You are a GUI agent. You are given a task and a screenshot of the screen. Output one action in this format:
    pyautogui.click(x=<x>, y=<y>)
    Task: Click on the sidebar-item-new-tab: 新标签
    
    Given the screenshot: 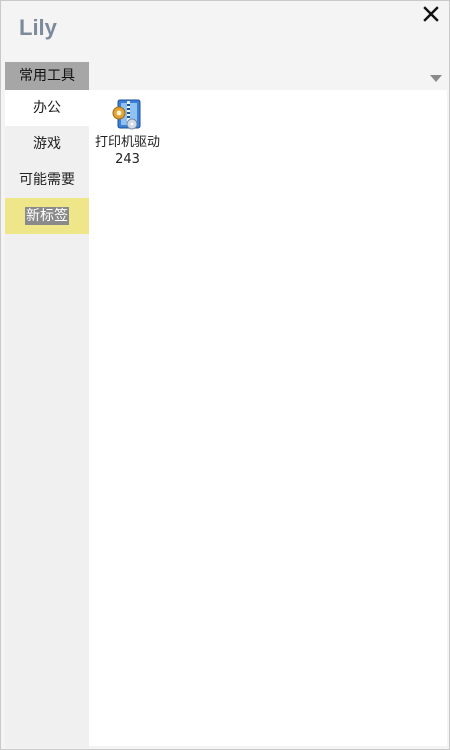 What is the action you would take?
    pyautogui.click(x=47, y=216)
    